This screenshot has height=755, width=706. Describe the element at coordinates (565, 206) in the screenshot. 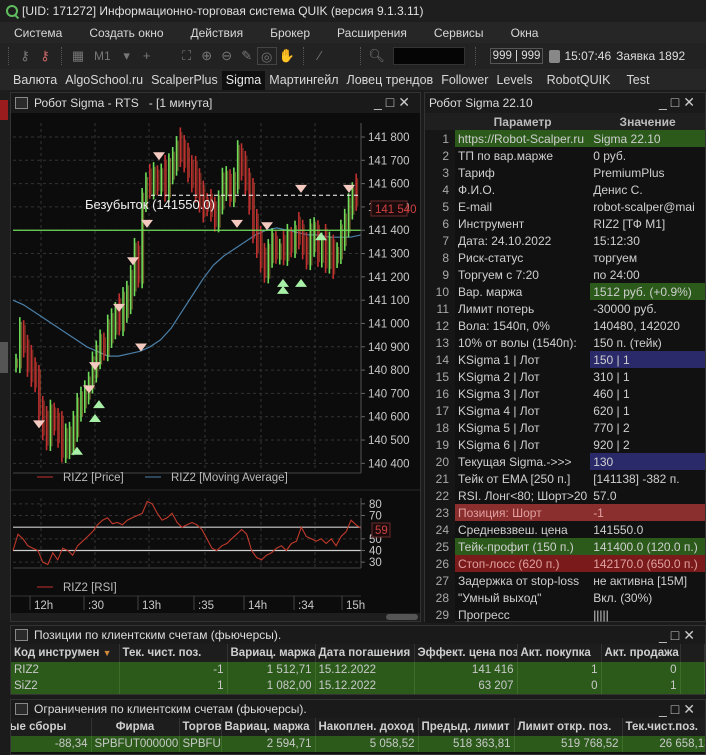

I see `param-row: 5 E-mail robot-scalper@mai` at that location.